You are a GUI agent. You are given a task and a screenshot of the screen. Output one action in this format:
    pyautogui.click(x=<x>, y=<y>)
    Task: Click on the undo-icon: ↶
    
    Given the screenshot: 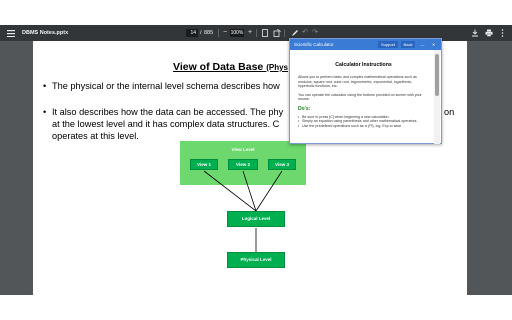 What is the action you would take?
    pyautogui.click(x=305, y=33)
    